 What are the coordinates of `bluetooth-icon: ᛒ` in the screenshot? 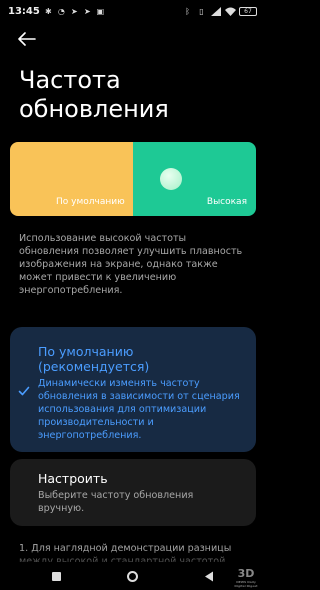 It's located at (187, 11).